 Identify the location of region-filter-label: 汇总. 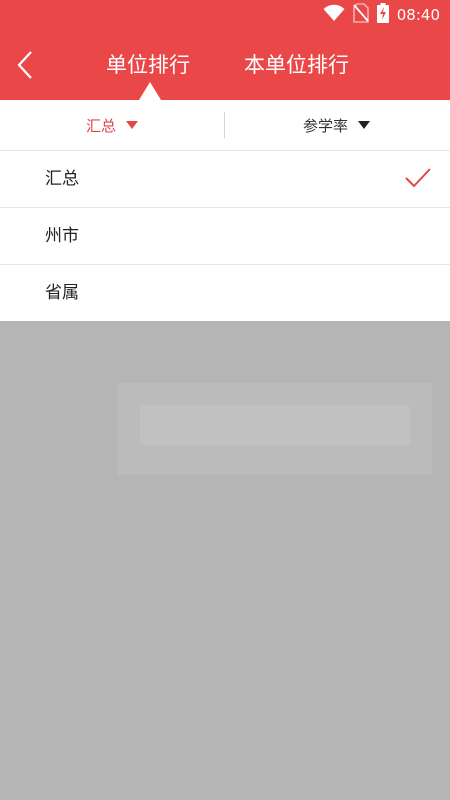
(101, 125).